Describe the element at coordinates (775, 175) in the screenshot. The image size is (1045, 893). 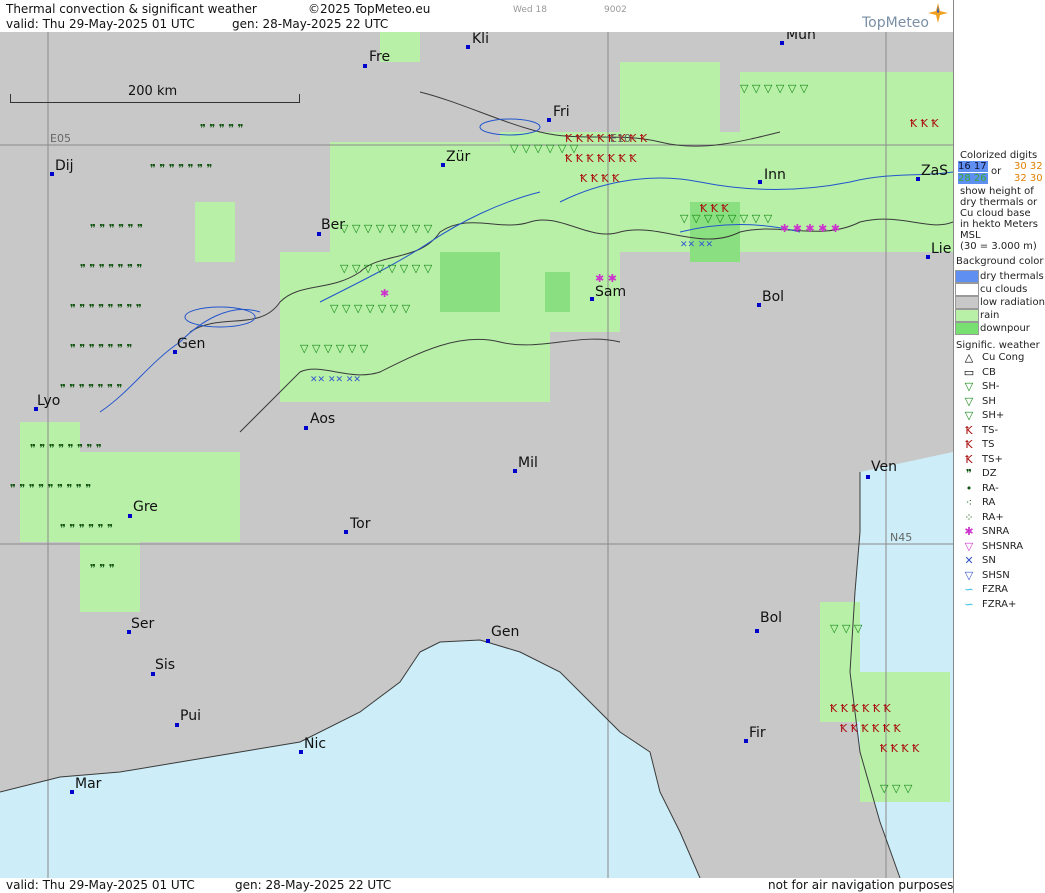
I see `city-label-inn: Inn` at that location.